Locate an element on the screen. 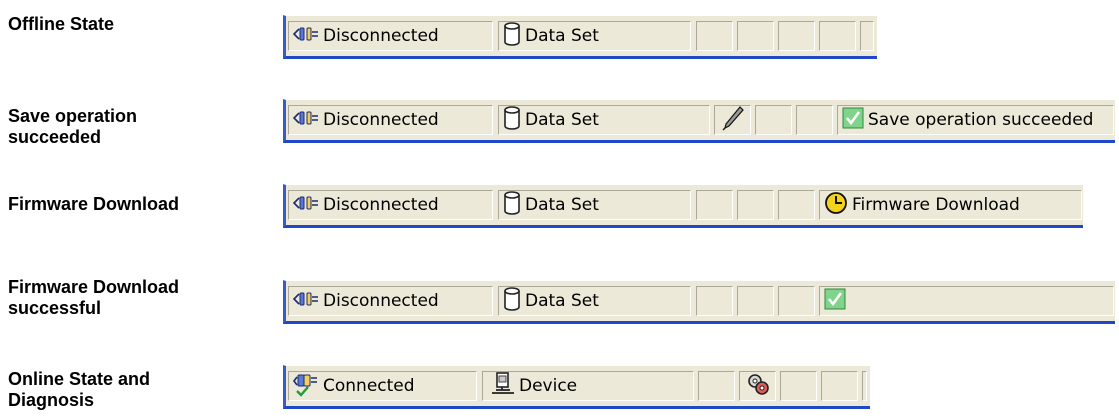  row-label-save-succeeded: Save operation succeeded is located at coordinates (73, 126).